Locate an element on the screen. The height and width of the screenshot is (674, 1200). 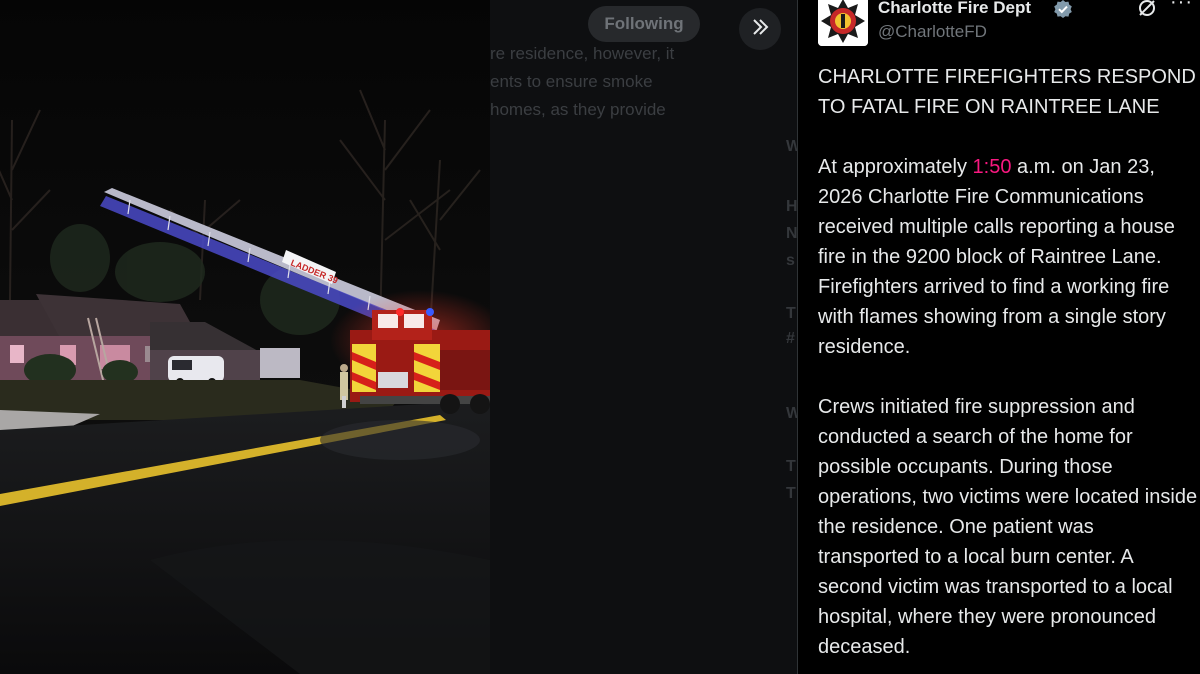
author-handle: @CharlotteFD is located at coordinates (932, 32).